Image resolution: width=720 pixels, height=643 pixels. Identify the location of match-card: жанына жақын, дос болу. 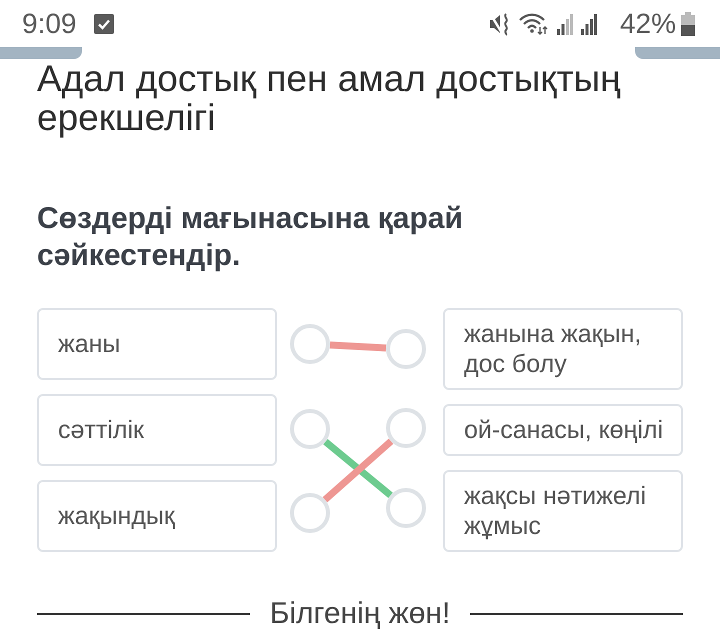
(563, 349).